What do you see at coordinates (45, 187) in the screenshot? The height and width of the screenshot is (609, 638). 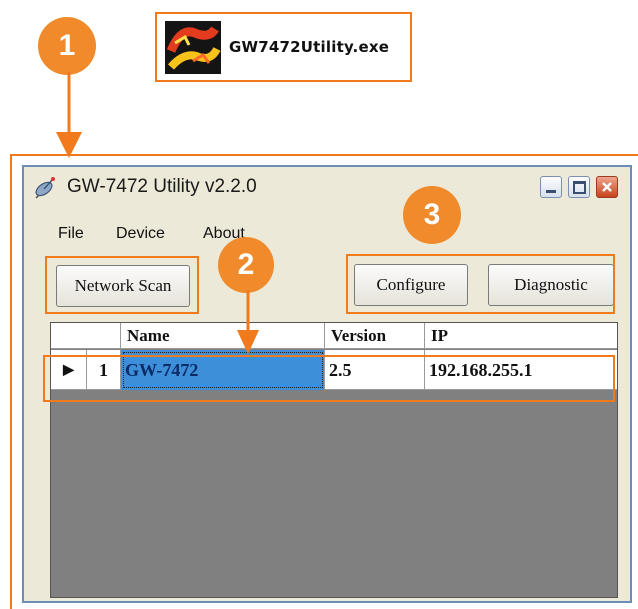 I see `satellite-icon` at bounding box center [45, 187].